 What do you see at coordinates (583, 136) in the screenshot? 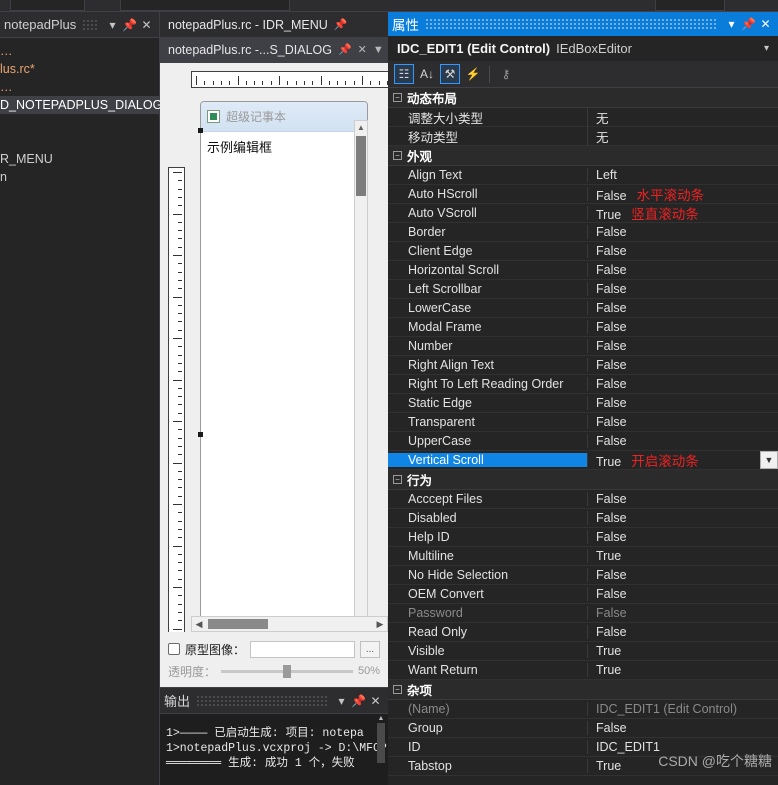
I see `property-row: 移动类型无` at bounding box center [583, 136].